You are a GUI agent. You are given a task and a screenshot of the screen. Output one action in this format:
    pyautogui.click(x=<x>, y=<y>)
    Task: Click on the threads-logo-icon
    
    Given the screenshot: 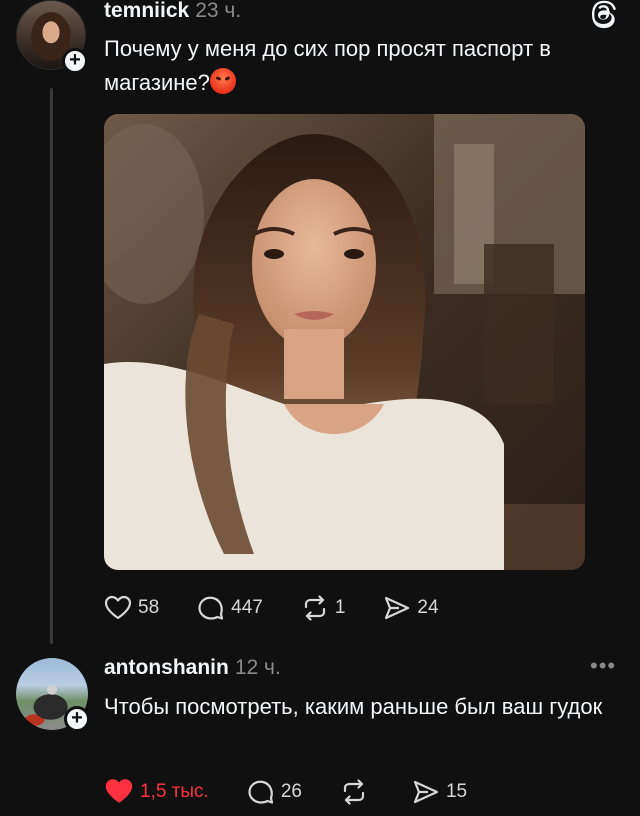 What is the action you would take?
    pyautogui.click(x=604, y=15)
    